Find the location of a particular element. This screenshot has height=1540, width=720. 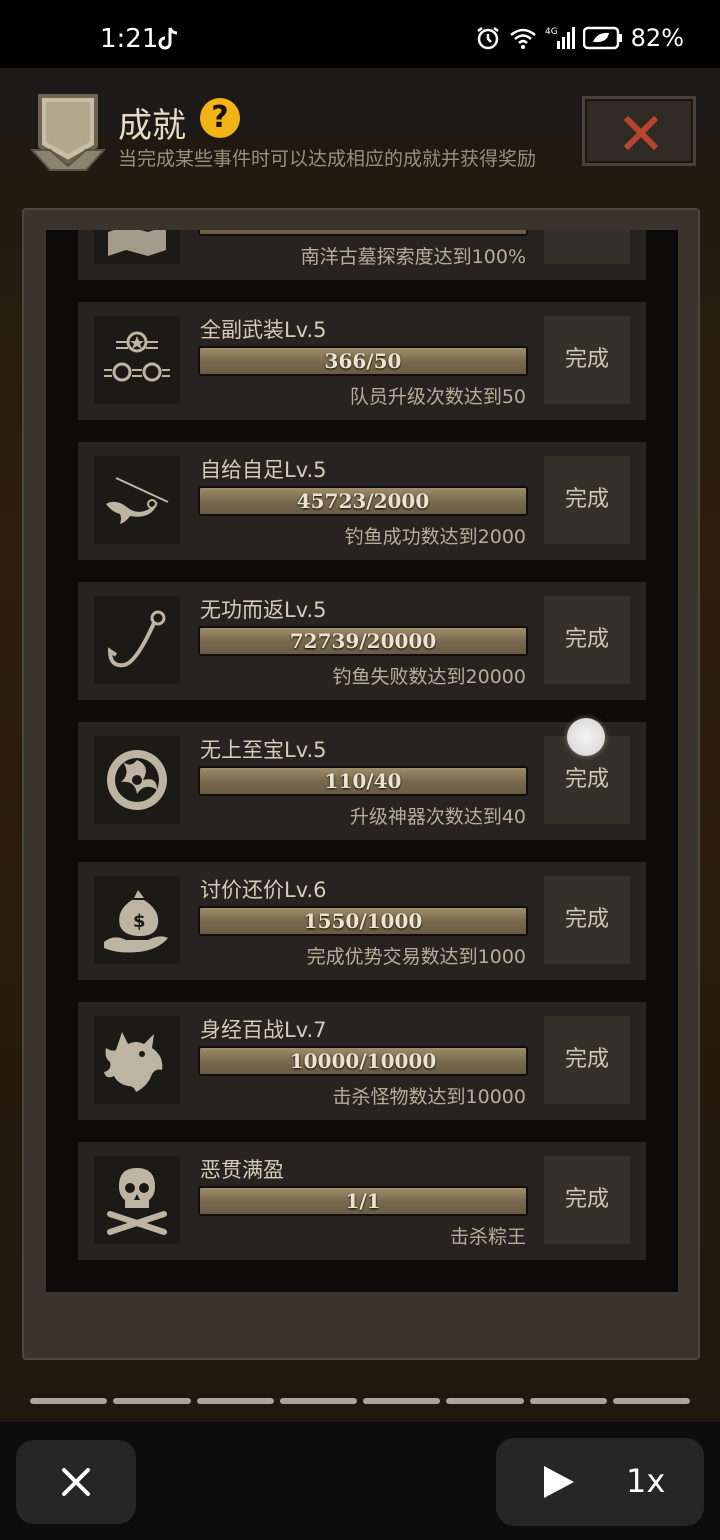

achievement-row: 身经百战Lv.7 10000/10000 击杀怪物数达到10000 完成 is located at coordinates (362, 1061).